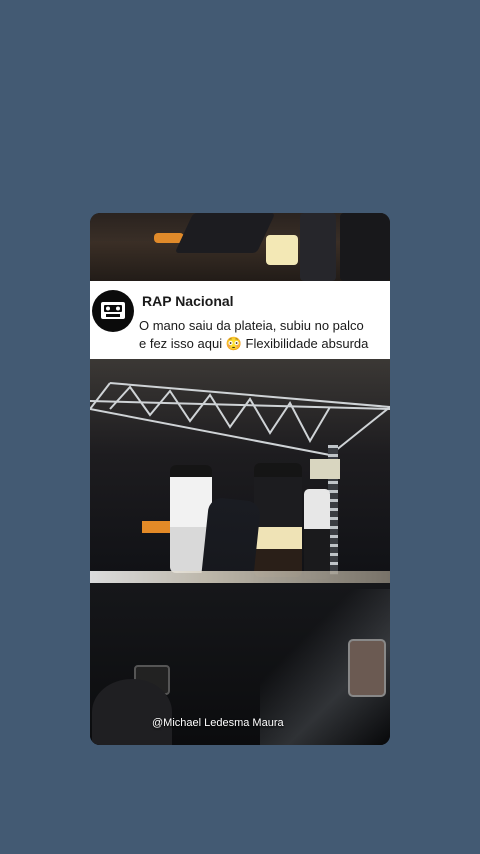 This screenshot has width=480, height=854. Describe the element at coordinates (278, 520) in the screenshot. I see `man-black-shirt` at that location.